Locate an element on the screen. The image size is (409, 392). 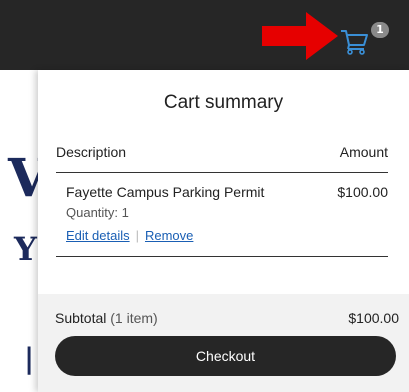
item-name: Fayette Campus Parking Permit is located at coordinates (165, 192).